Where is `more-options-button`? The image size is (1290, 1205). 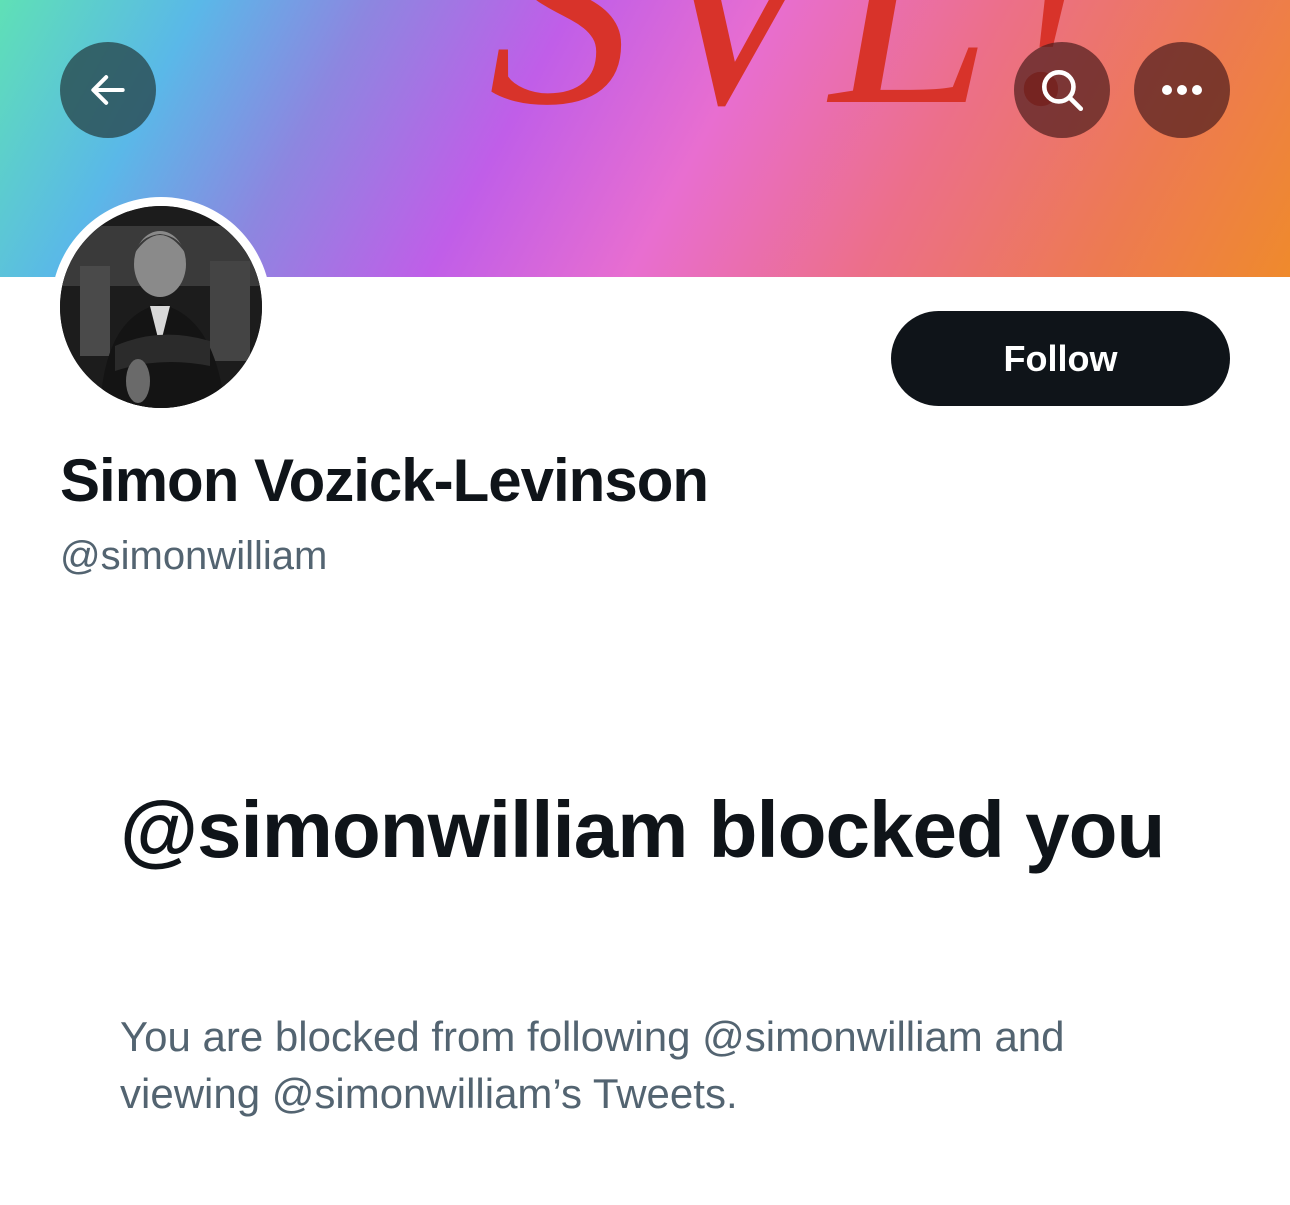 more-options-button is located at coordinates (1182, 90).